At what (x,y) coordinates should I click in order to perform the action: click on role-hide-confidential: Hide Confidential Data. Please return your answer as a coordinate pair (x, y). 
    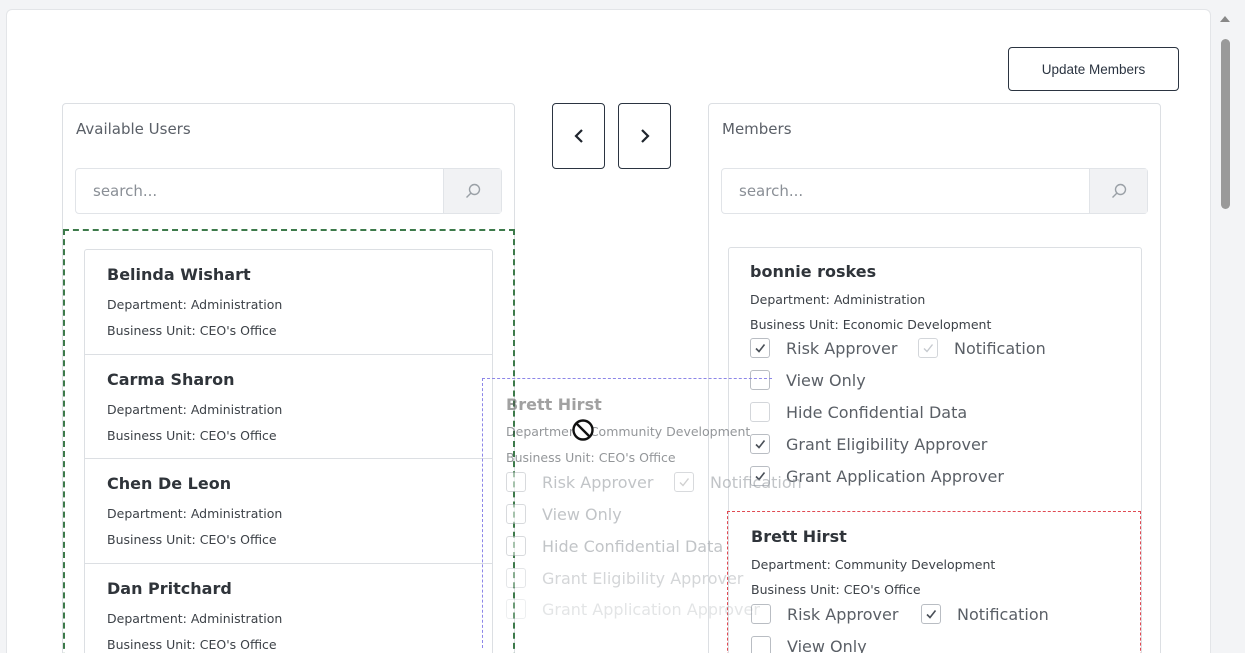
    Looking at the image, I should click on (858, 412).